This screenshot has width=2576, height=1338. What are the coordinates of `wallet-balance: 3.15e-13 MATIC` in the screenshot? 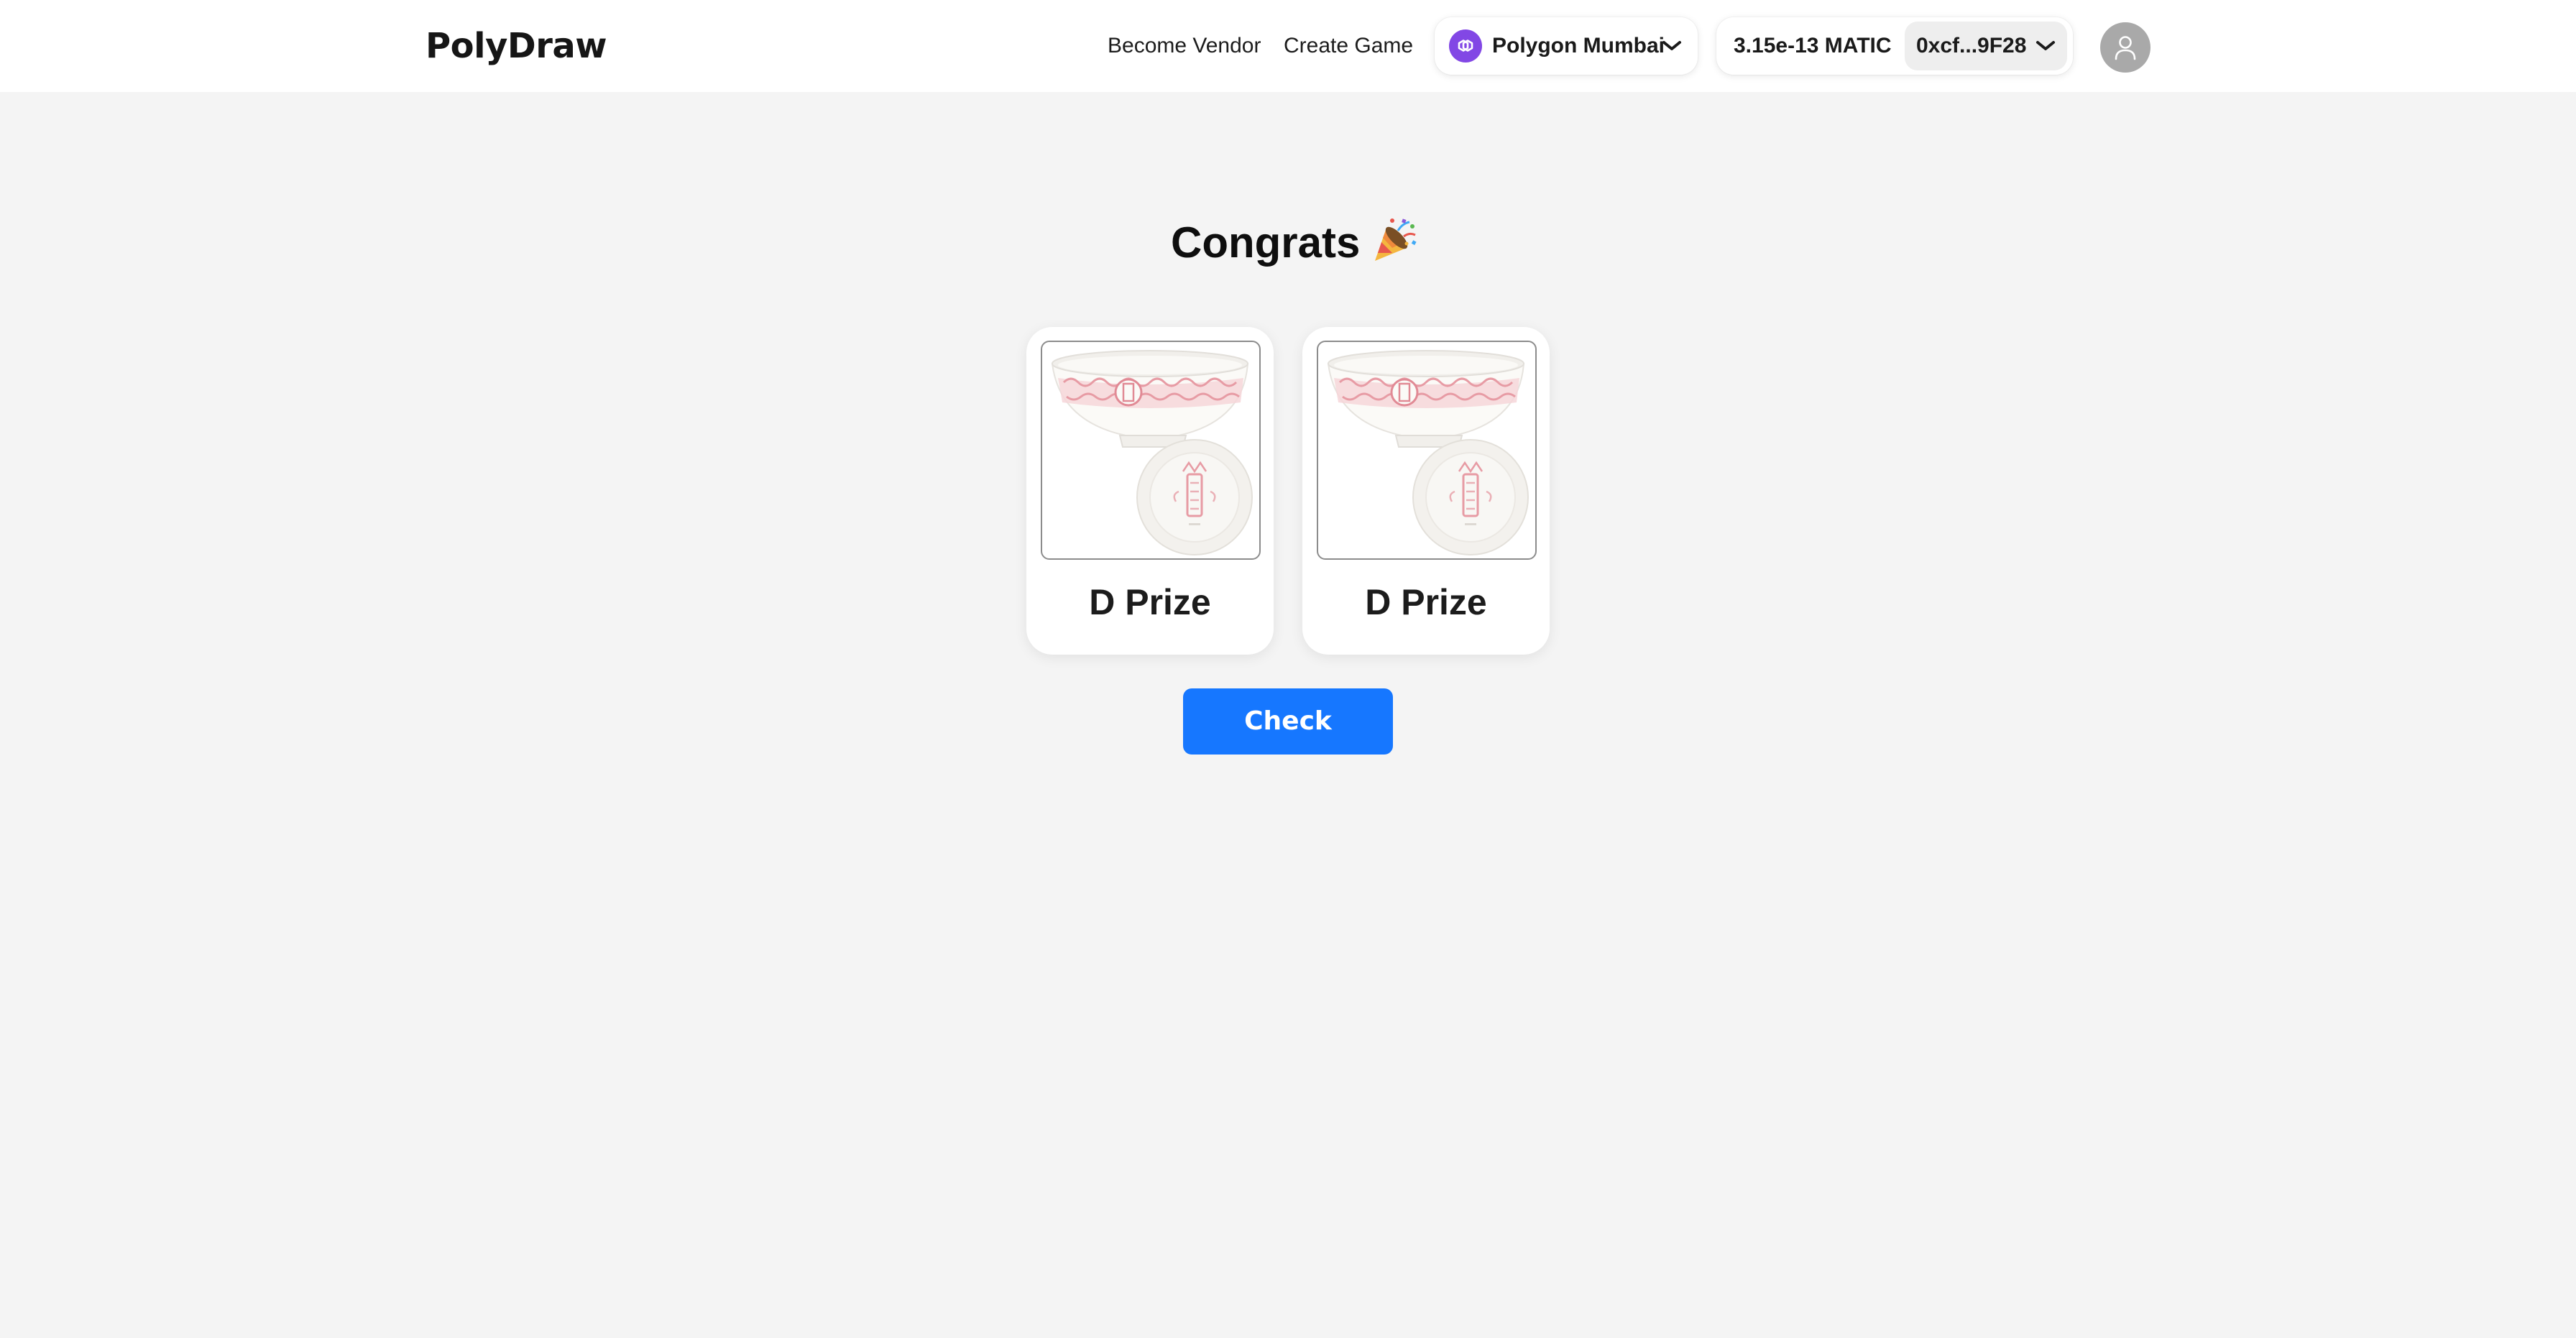 It's located at (1813, 45).